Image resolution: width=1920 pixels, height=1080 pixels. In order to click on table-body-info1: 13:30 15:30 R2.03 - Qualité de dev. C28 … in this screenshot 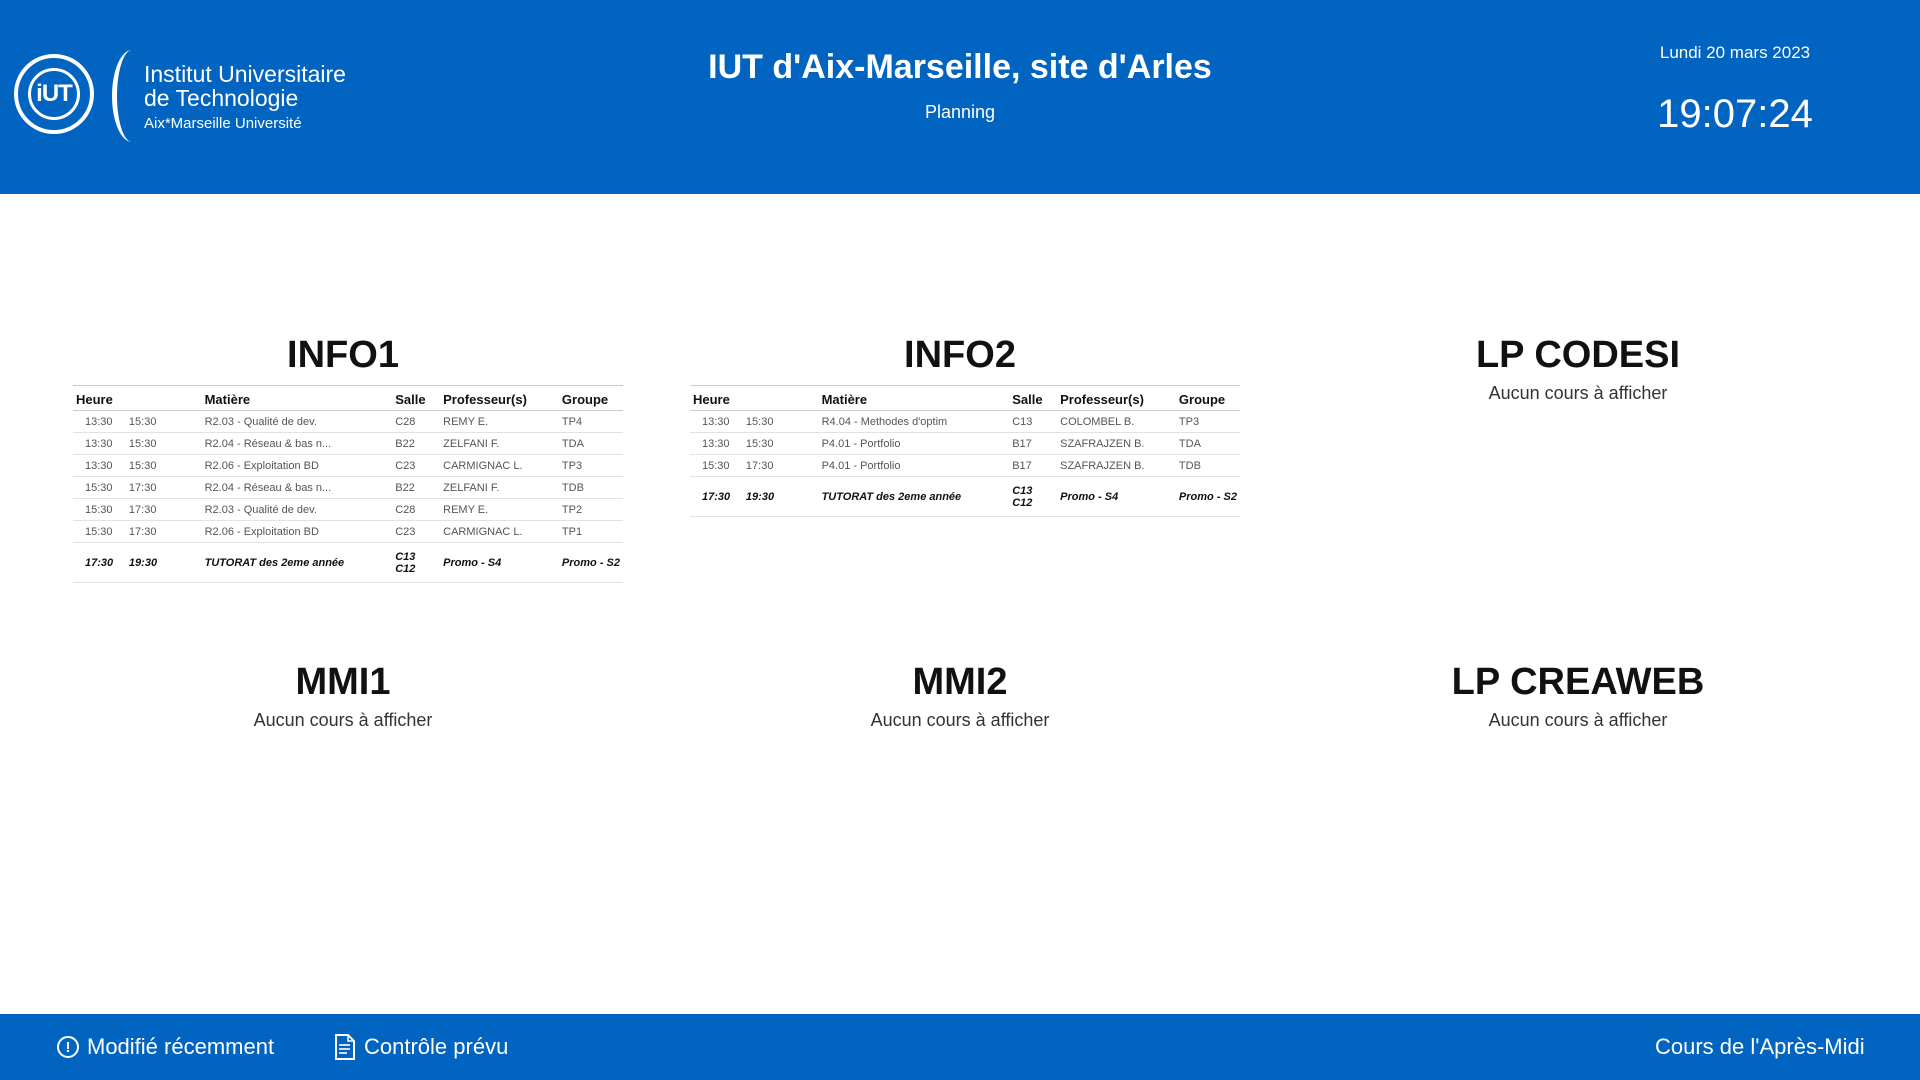, I will do `click(348, 496)`.